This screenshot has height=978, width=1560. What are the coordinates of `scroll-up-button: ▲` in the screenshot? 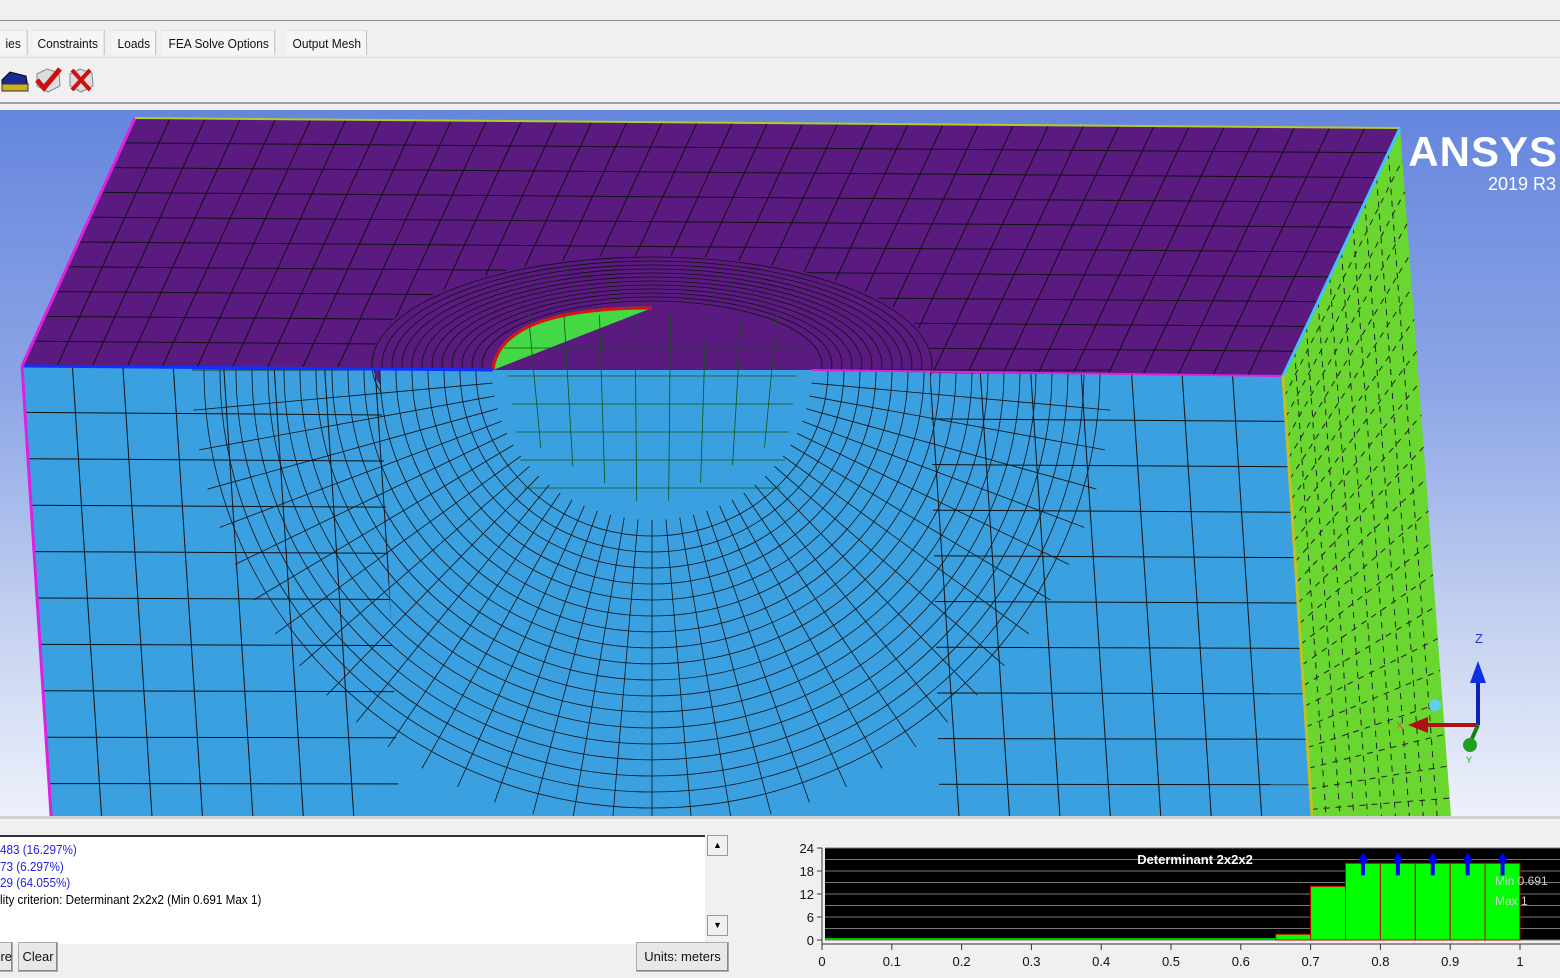 It's located at (717, 845).